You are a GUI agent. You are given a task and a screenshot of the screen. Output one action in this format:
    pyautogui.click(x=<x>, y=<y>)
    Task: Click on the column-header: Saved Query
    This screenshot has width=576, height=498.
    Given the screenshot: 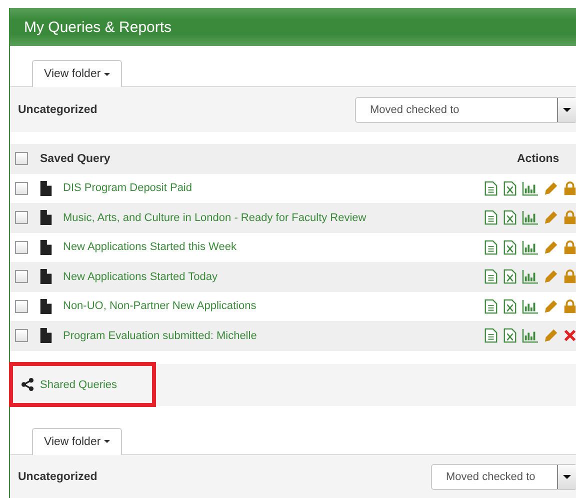 What is the action you would take?
    pyautogui.click(x=76, y=158)
    